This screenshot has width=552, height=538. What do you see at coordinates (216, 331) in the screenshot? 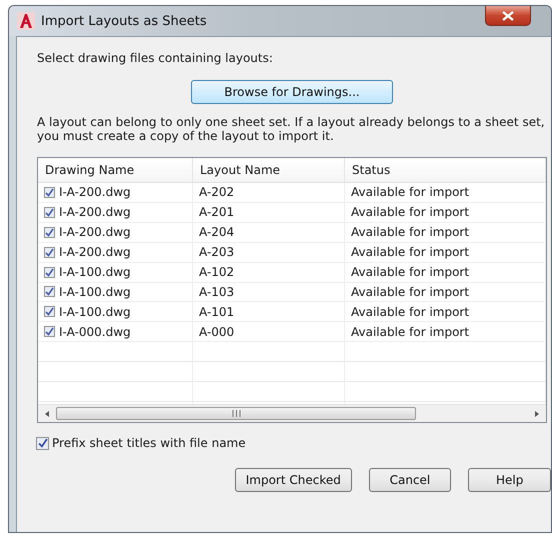
I see `layout-name: A-000` at bounding box center [216, 331].